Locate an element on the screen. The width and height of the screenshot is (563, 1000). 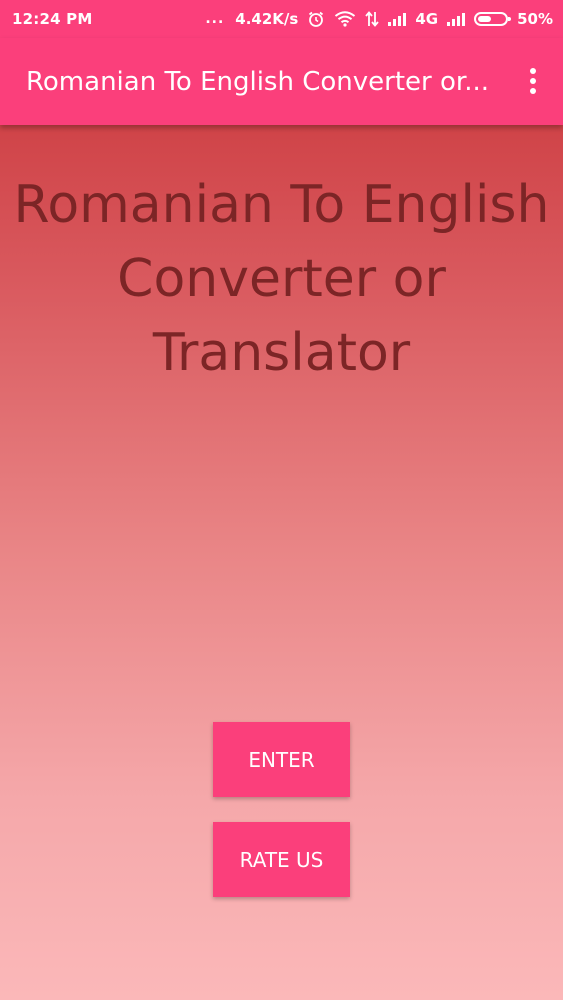
network-speed: 4.42K/s is located at coordinates (267, 19).